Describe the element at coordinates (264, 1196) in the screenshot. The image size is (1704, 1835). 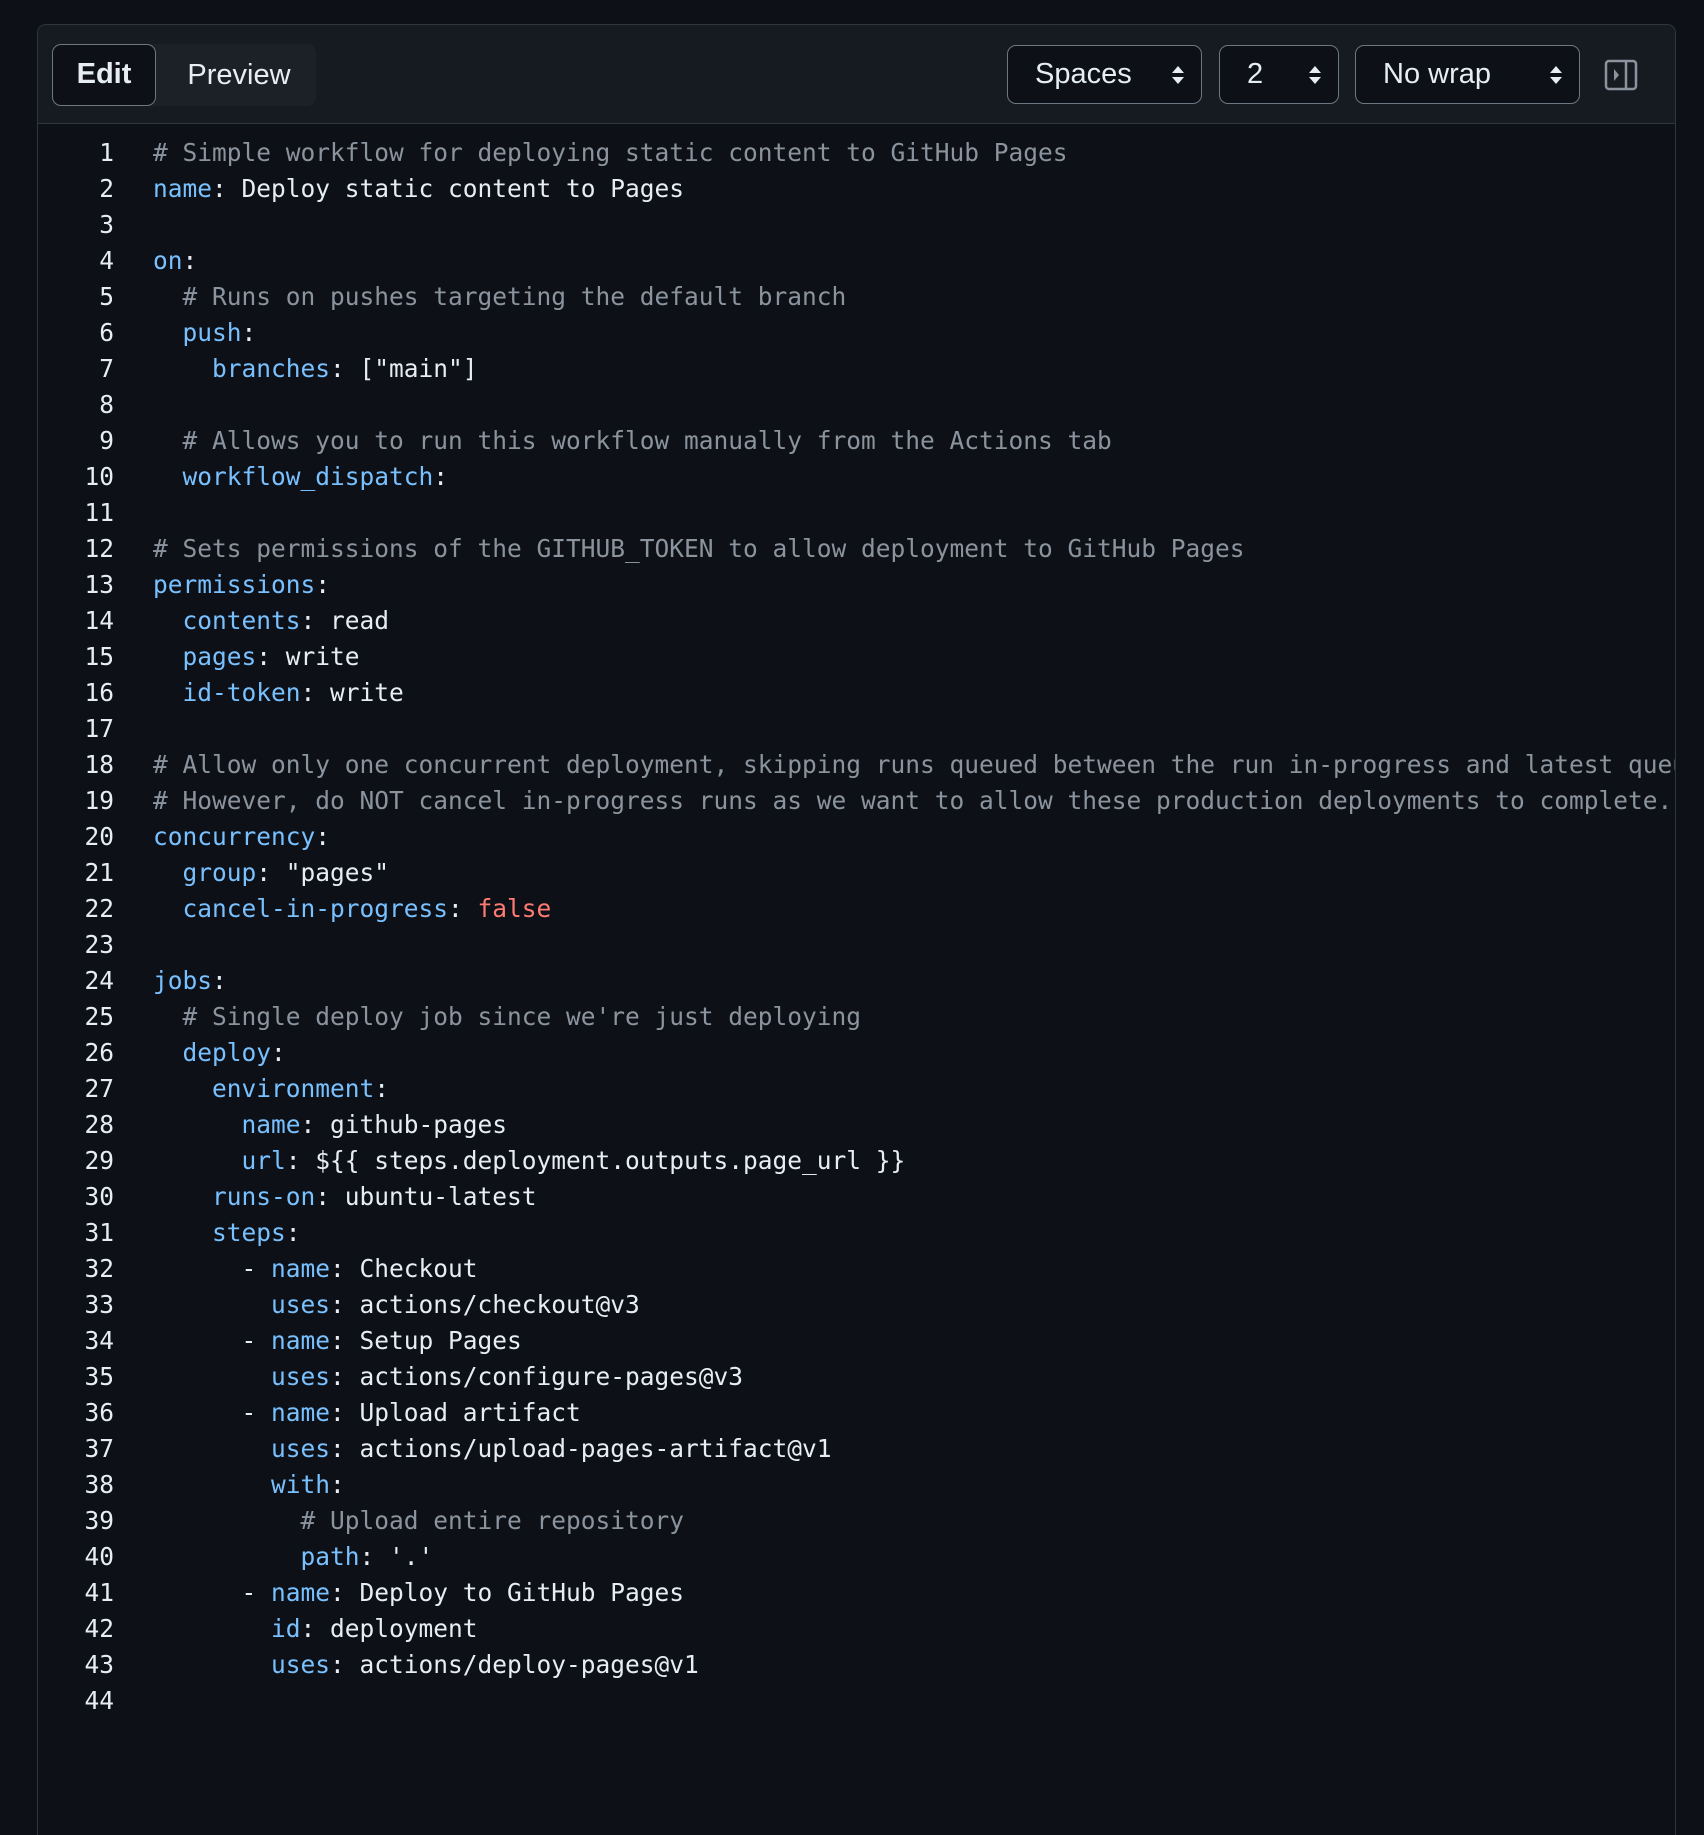
I see `yaml-key: runs-on` at that location.